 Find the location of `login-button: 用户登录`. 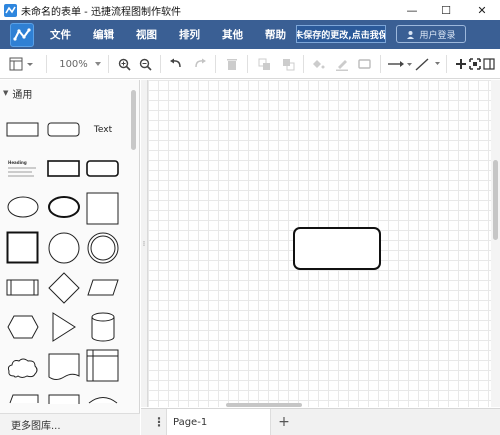

login-button: 用户登录 is located at coordinates (431, 34).